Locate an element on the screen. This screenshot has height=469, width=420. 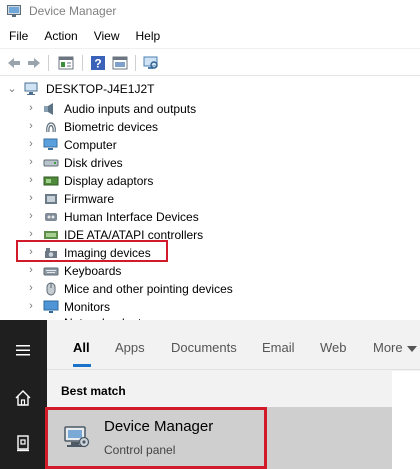
chevron-down-icon: ⌄ is located at coordinates (12, 88).